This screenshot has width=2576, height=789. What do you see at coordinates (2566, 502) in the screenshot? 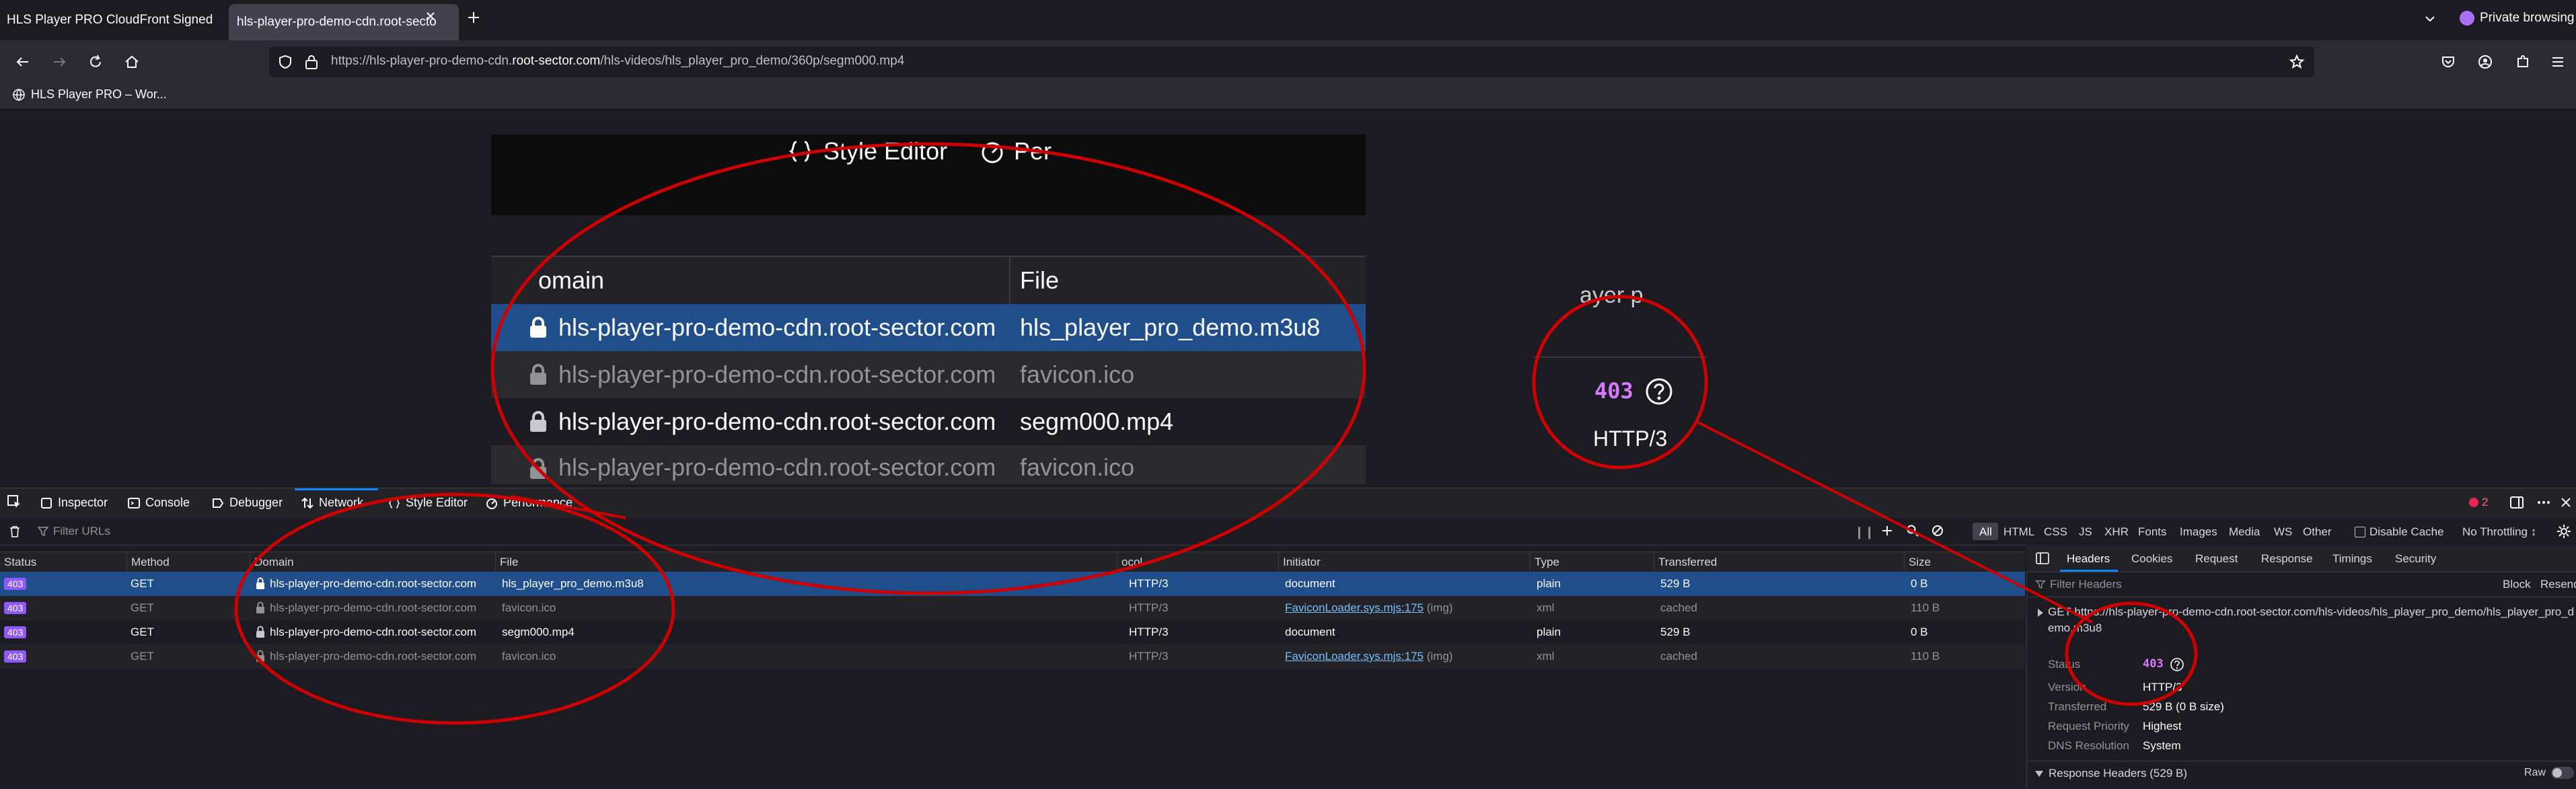
I see `close-devtools-icon` at bounding box center [2566, 502].